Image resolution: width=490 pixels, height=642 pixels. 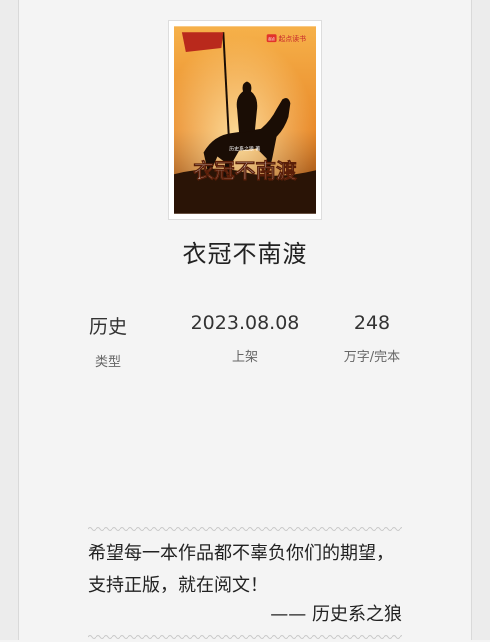 I want to click on stat-genre-label: 类型, so click(x=107, y=362).